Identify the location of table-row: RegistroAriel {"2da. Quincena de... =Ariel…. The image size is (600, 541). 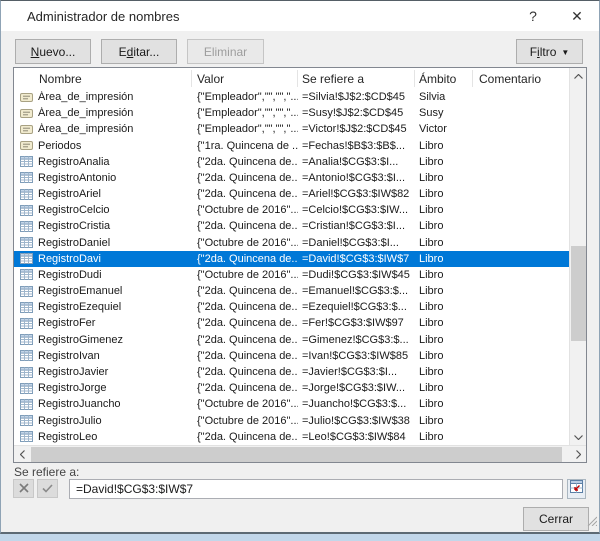
(291, 194).